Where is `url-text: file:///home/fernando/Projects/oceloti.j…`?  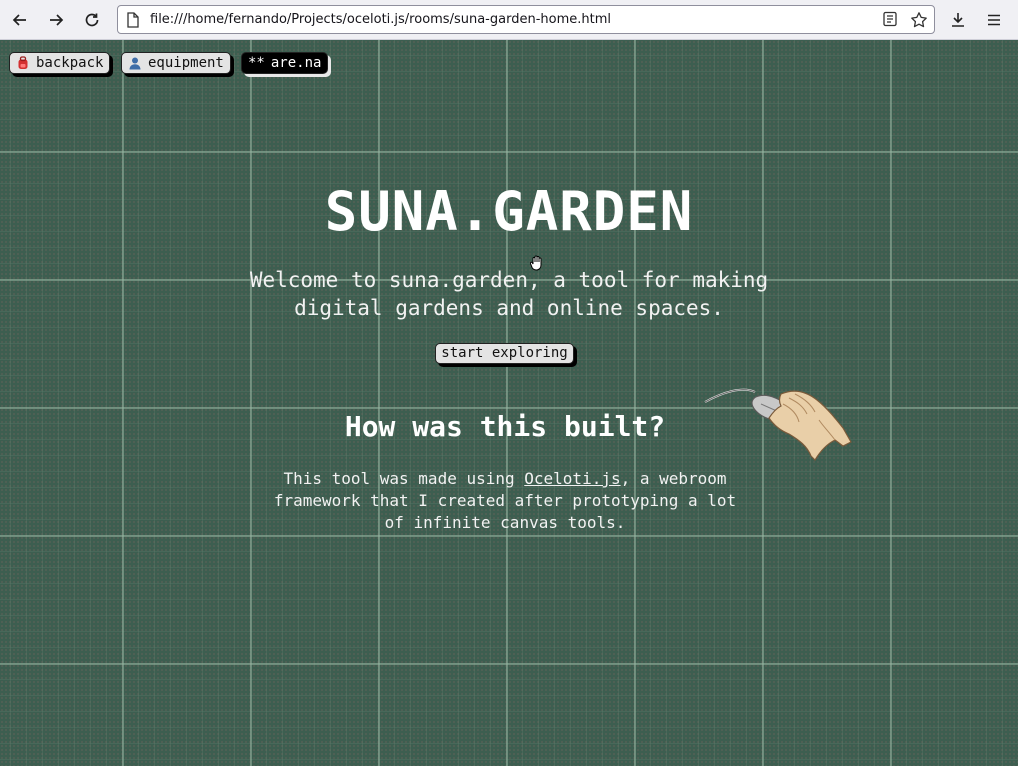 url-text: file:///home/fernando/Projects/oceloti.j… is located at coordinates (380, 19).